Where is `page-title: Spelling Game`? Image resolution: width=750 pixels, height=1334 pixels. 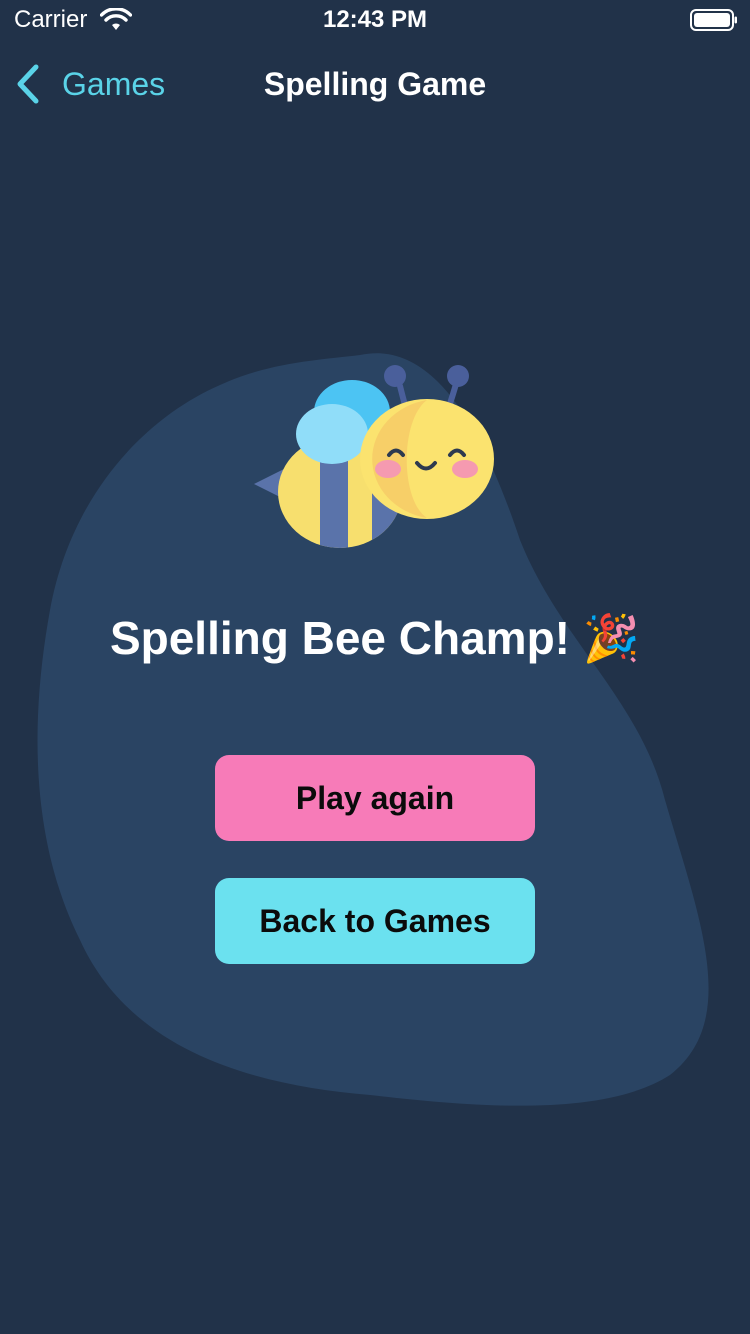 page-title: Spelling Game is located at coordinates (375, 84).